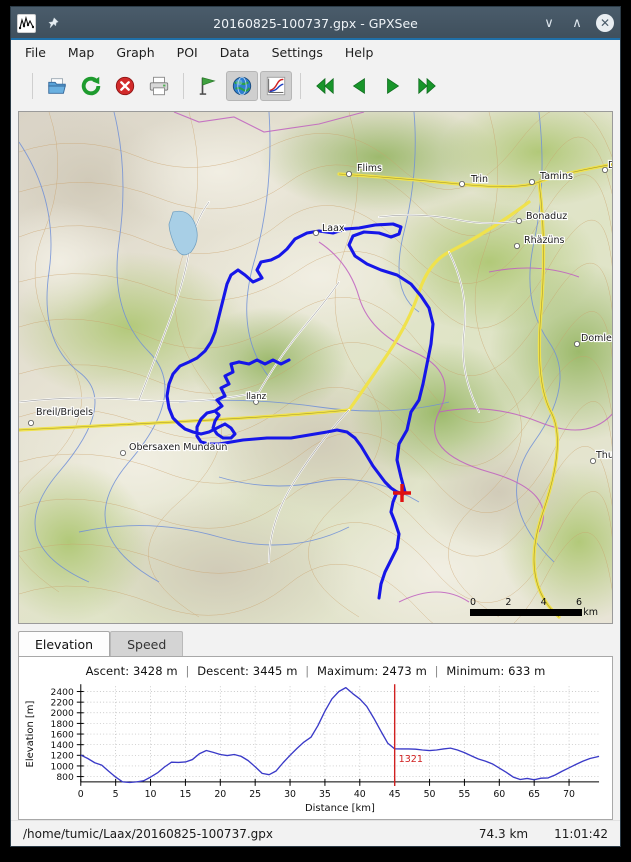  I want to click on menu-map: Map, so click(81, 52).